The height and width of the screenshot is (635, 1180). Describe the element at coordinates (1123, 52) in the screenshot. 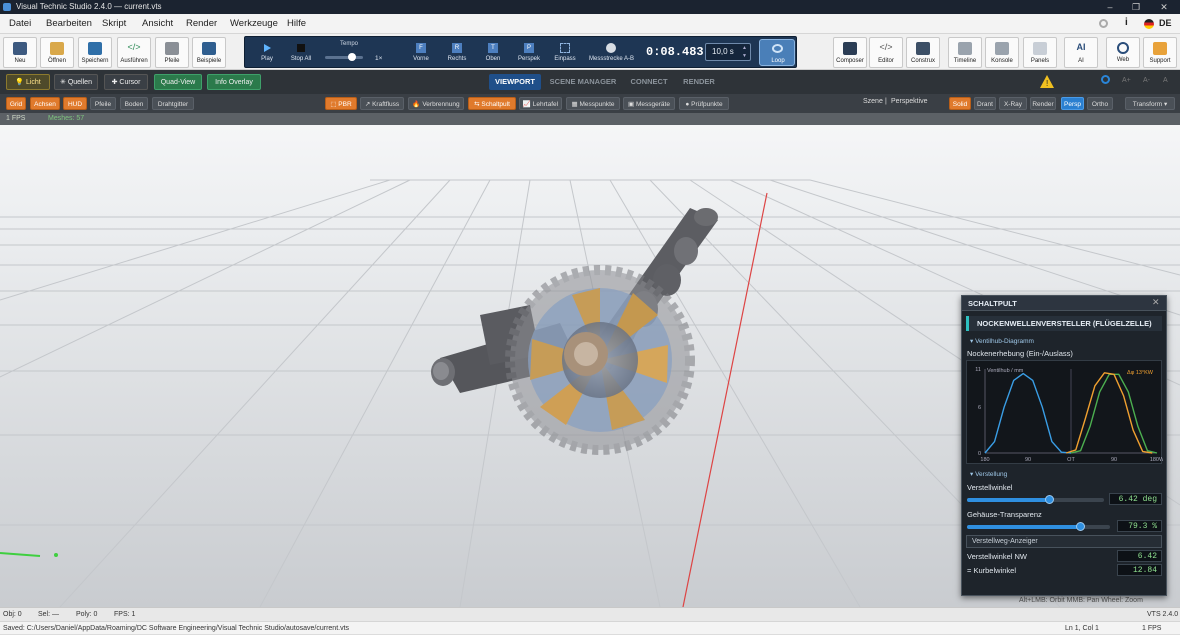

I see `web-button: Web` at that location.